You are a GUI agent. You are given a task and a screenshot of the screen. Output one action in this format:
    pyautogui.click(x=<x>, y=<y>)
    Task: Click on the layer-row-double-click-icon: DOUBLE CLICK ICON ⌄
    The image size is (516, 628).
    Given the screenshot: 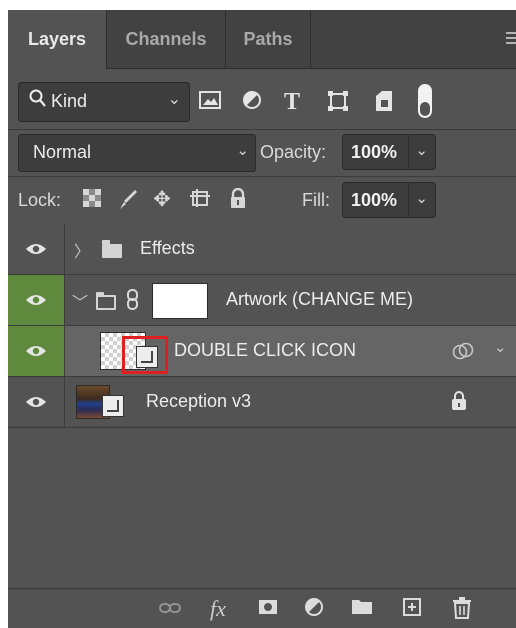 What is the action you would take?
    pyautogui.click(x=262, y=351)
    